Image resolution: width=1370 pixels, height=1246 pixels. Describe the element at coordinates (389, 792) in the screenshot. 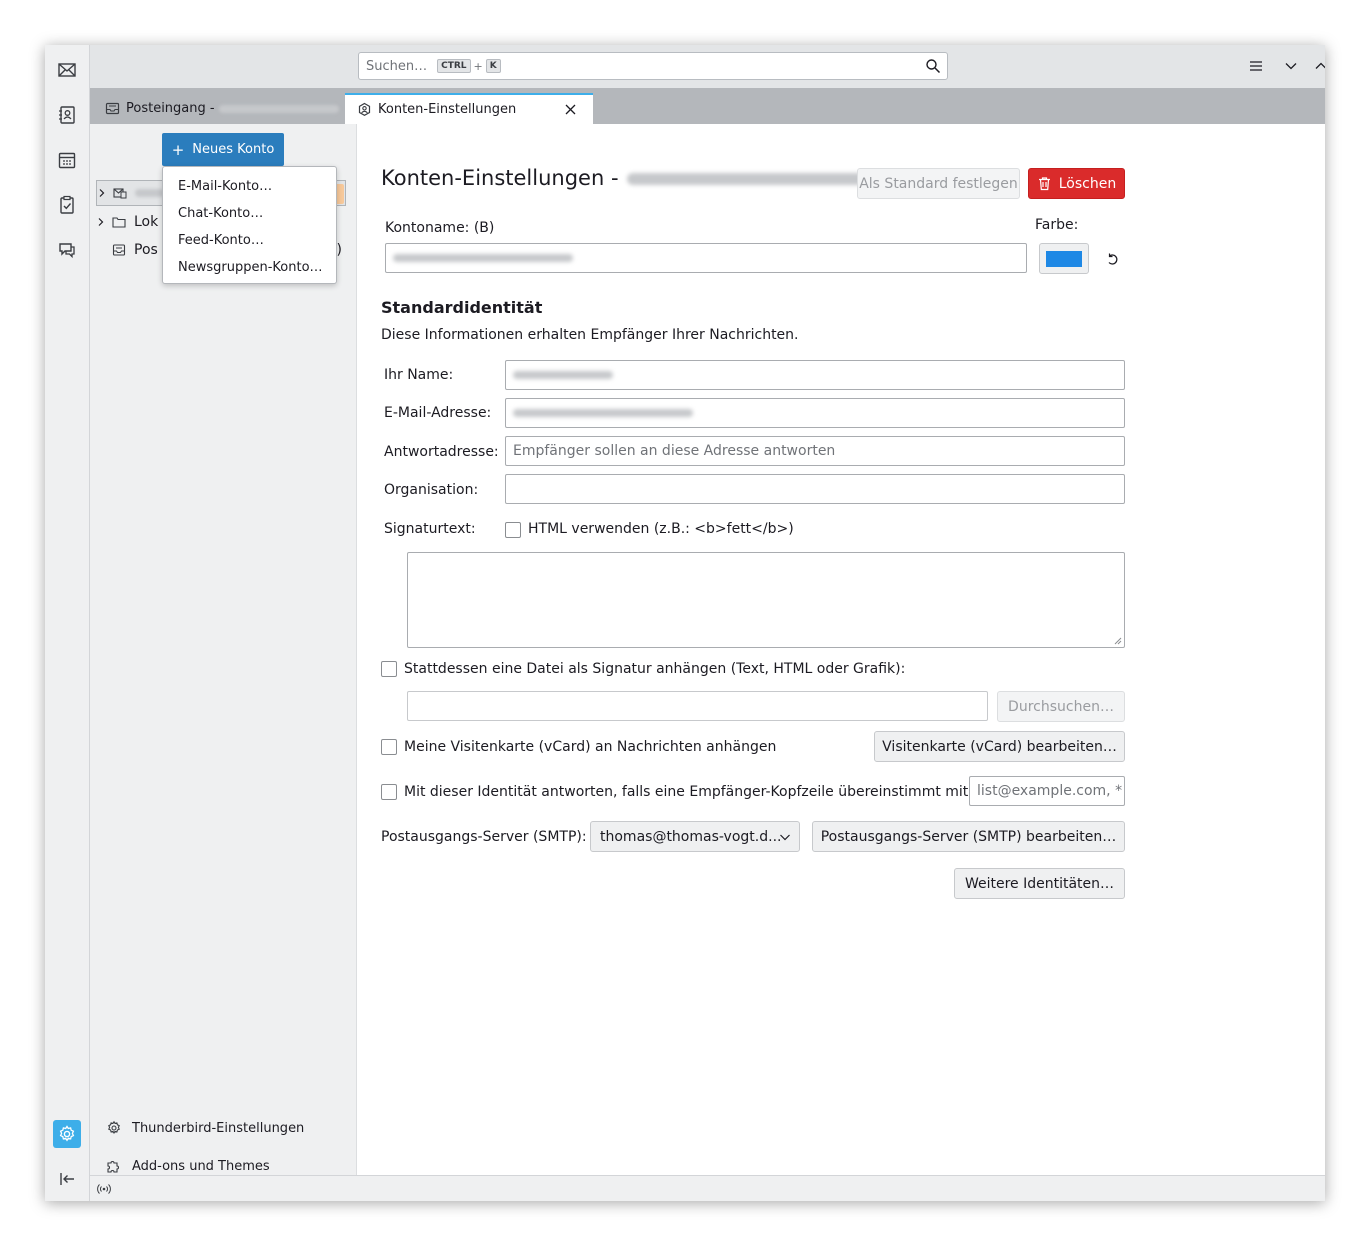

I see `reply-identity-checkbox` at that location.